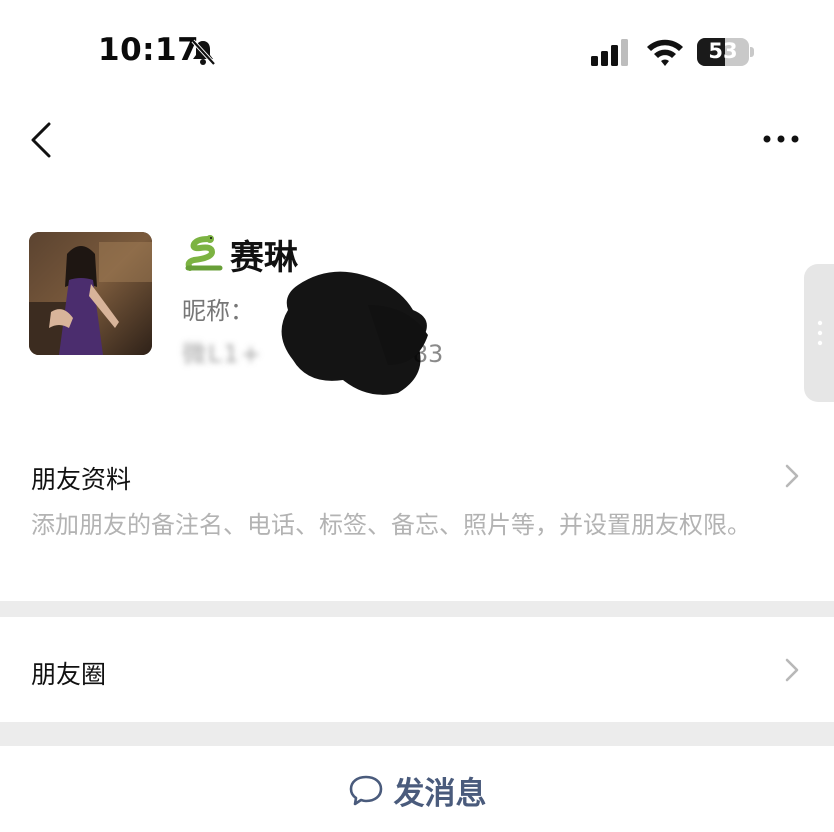 The height and width of the screenshot is (832, 834). I want to click on more-dots-icon, so click(781, 139).